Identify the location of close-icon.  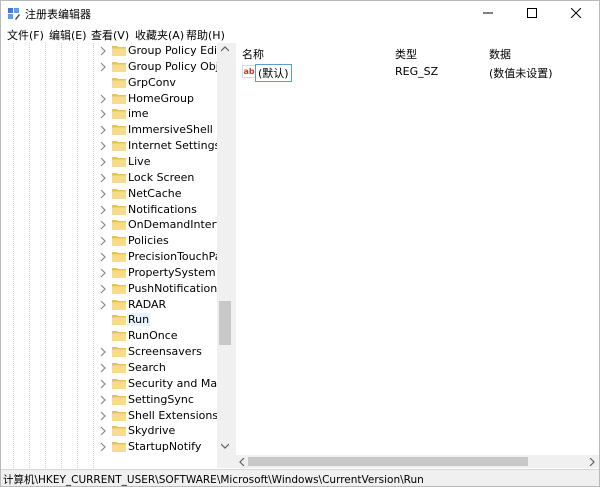
(576, 13).